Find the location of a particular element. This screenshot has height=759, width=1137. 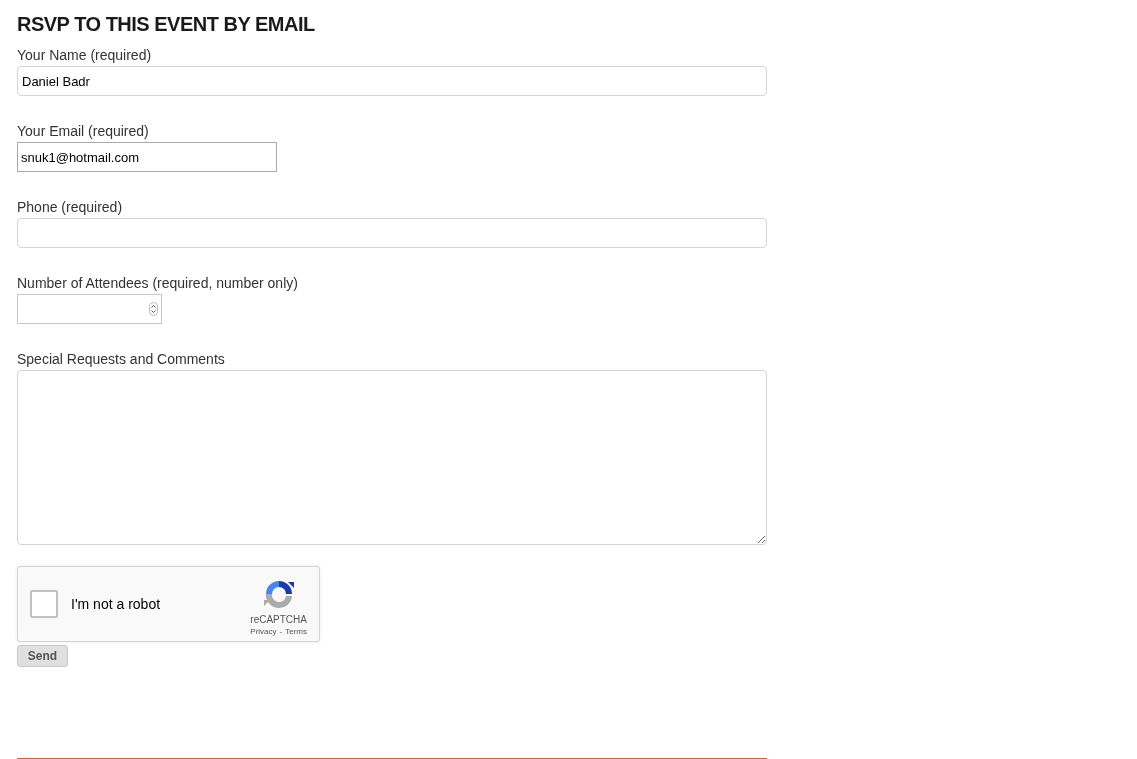

field-label: Phone (required) is located at coordinates (70, 207).